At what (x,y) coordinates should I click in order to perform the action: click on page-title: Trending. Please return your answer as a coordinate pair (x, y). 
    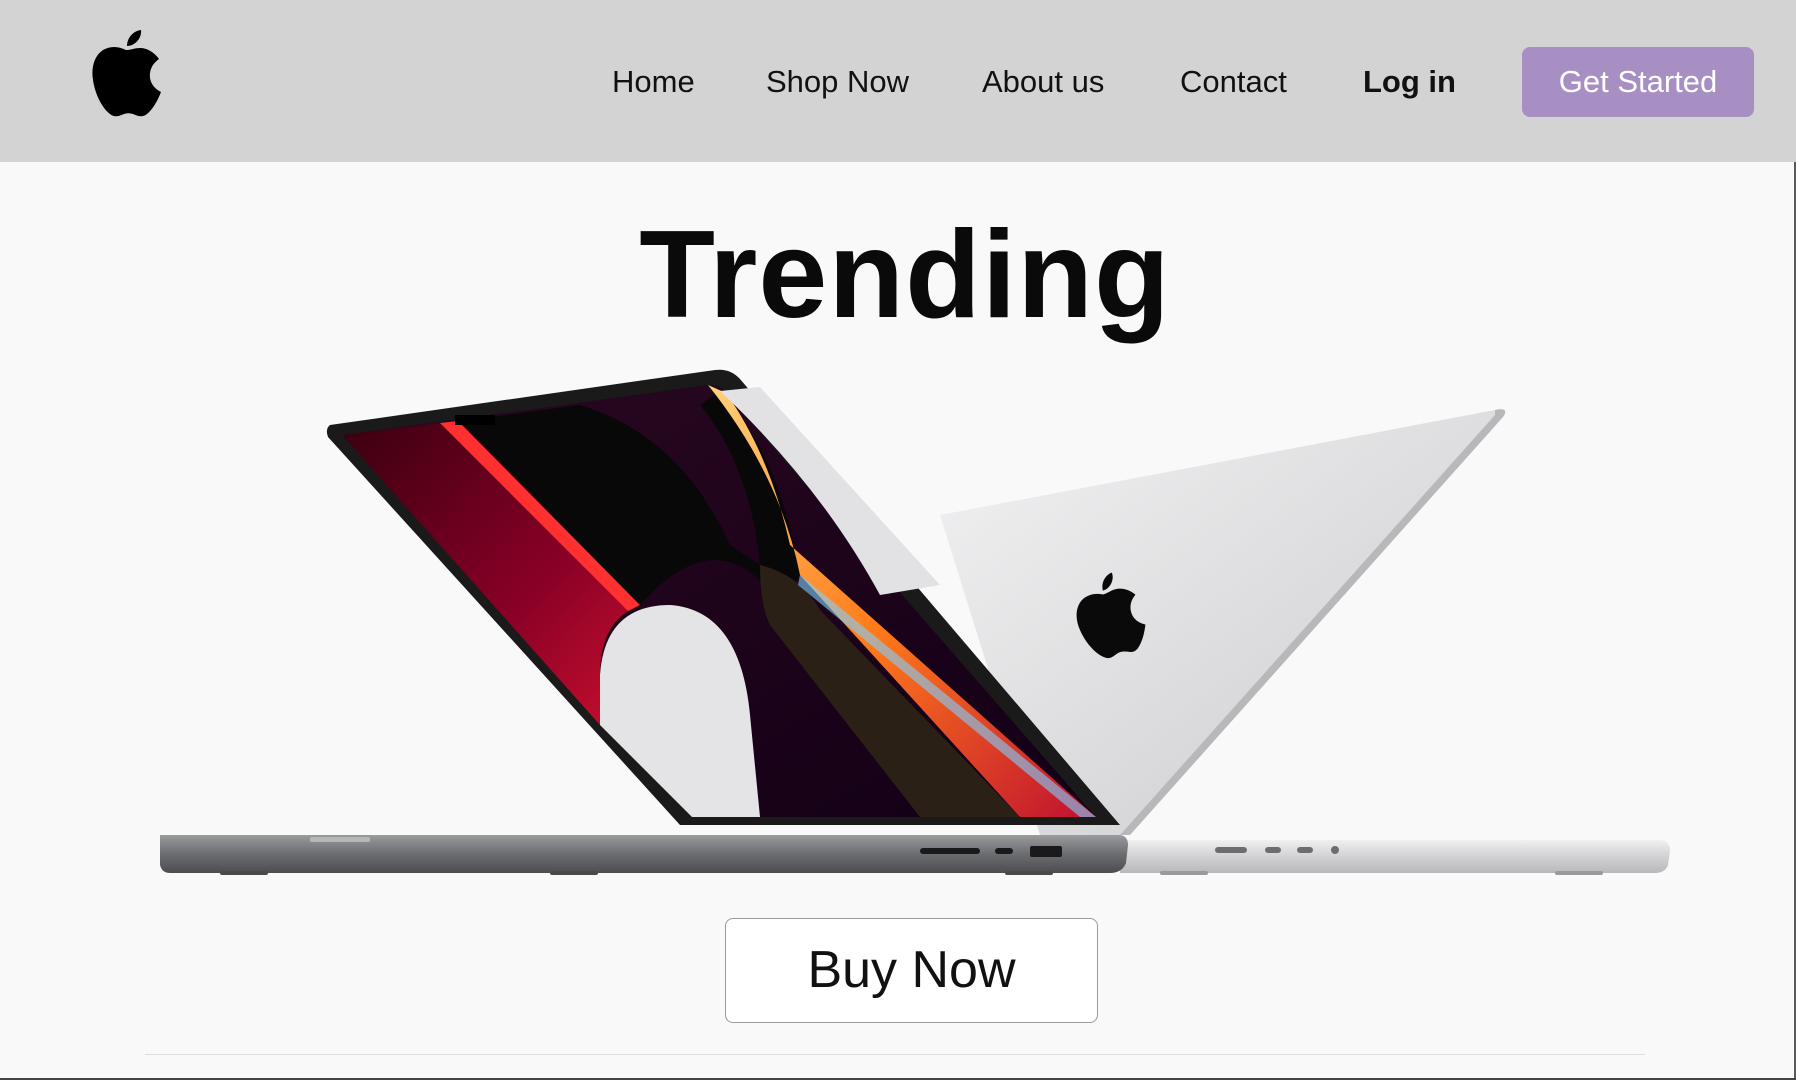
    Looking at the image, I should click on (905, 275).